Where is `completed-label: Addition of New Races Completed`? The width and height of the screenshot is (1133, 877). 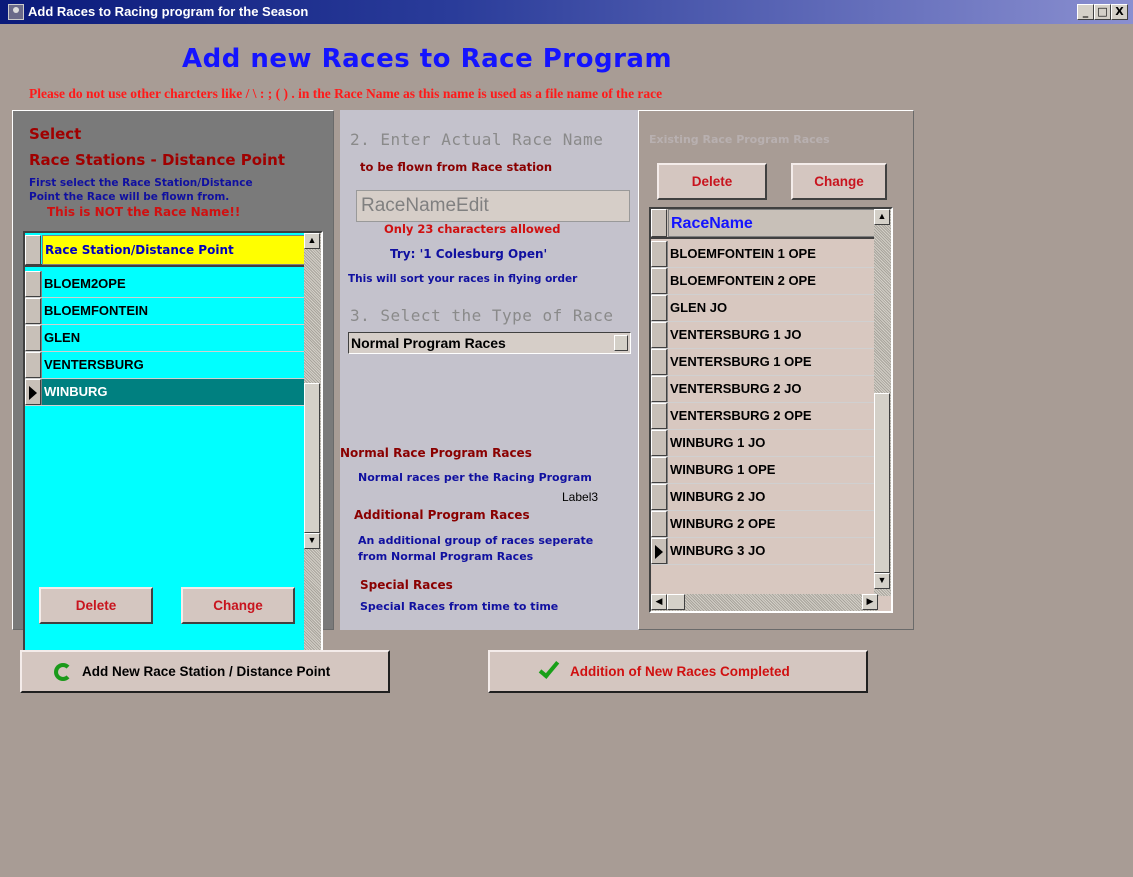 completed-label: Addition of New Races Completed is located at coordinates (680, 671).